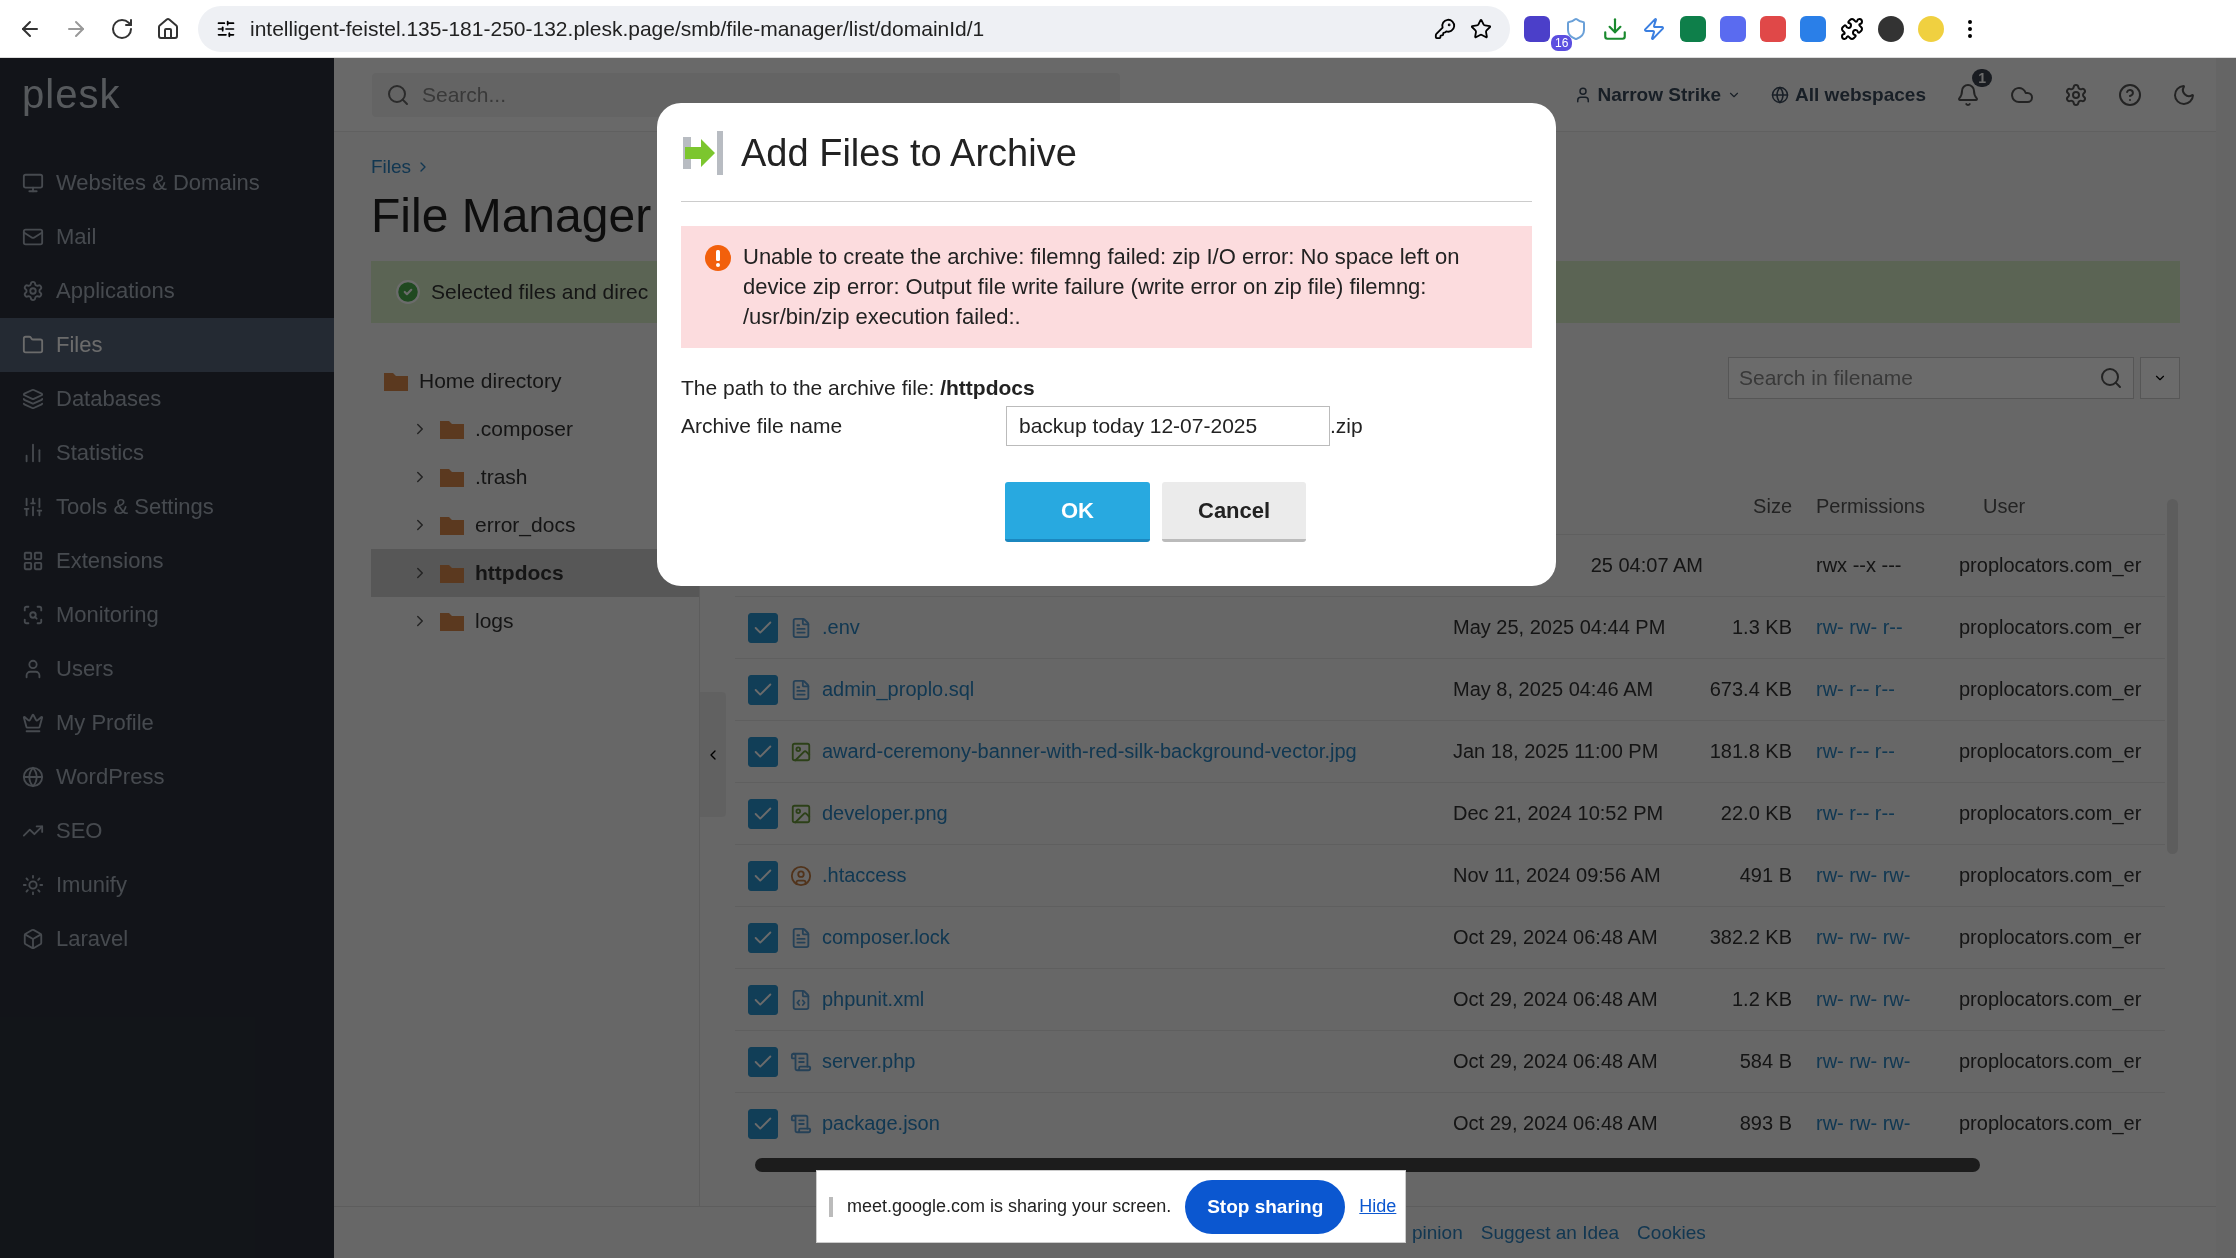 Image resolution: width=2236 pixels, height=1258 pixels. Describe the element at coordinates (858, 388) in the screenshot. I see `archive-path-text: The path to the archive file: /httpdocs` at that location.